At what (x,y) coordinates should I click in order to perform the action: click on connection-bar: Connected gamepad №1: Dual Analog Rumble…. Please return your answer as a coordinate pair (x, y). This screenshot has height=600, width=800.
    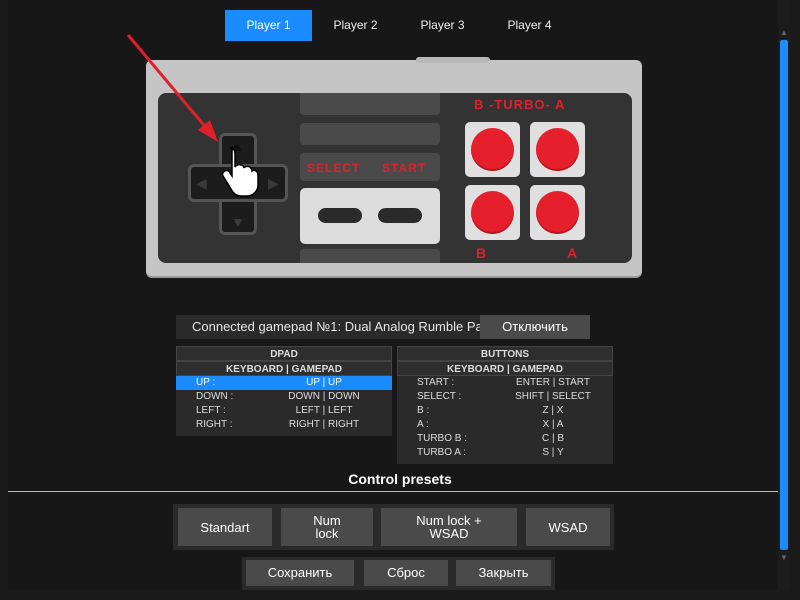
    Looking at the image, I should click on (383, 327).